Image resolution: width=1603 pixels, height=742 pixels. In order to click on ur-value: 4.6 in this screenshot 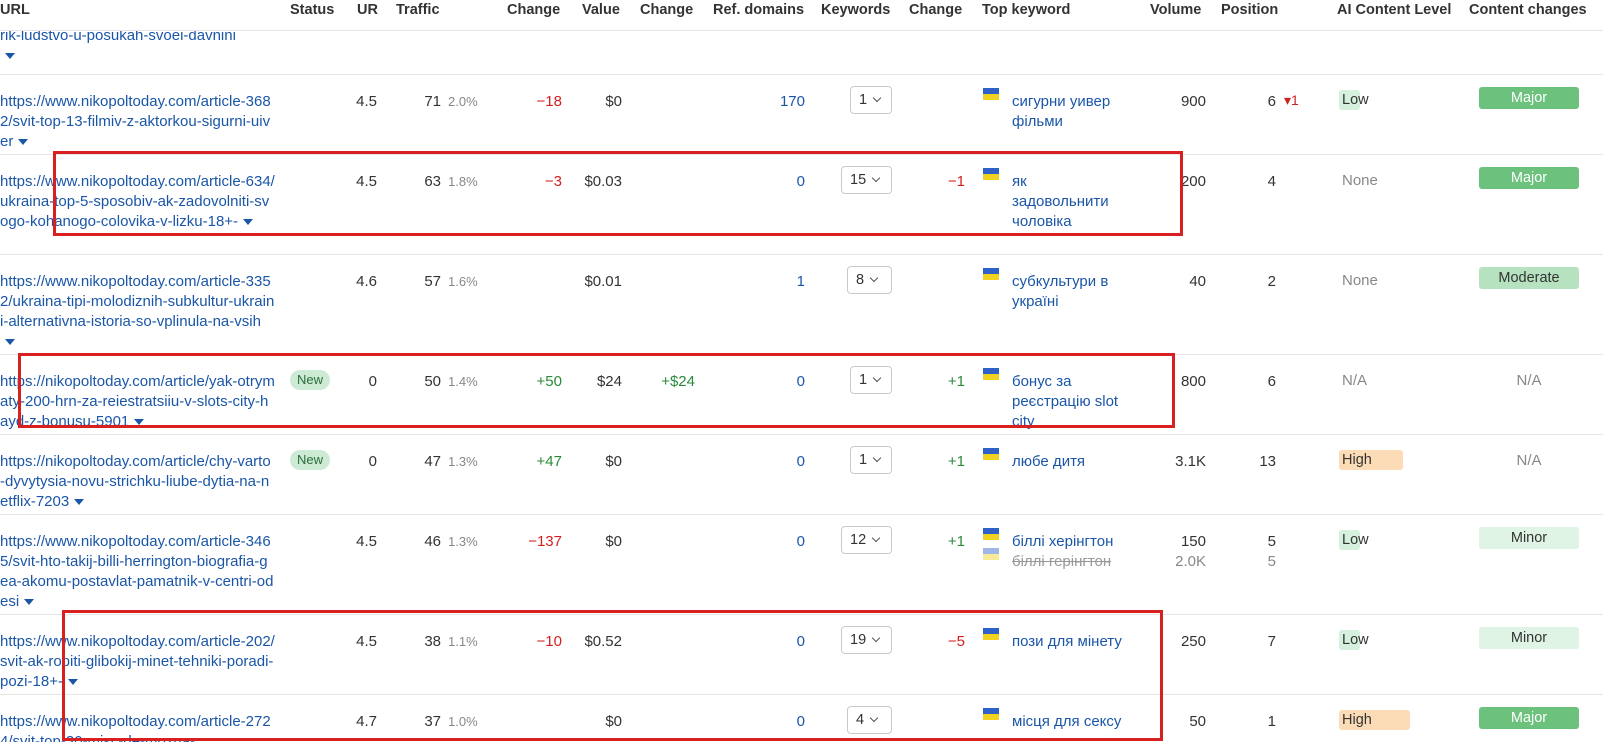, I will do `click(366, 281)`.